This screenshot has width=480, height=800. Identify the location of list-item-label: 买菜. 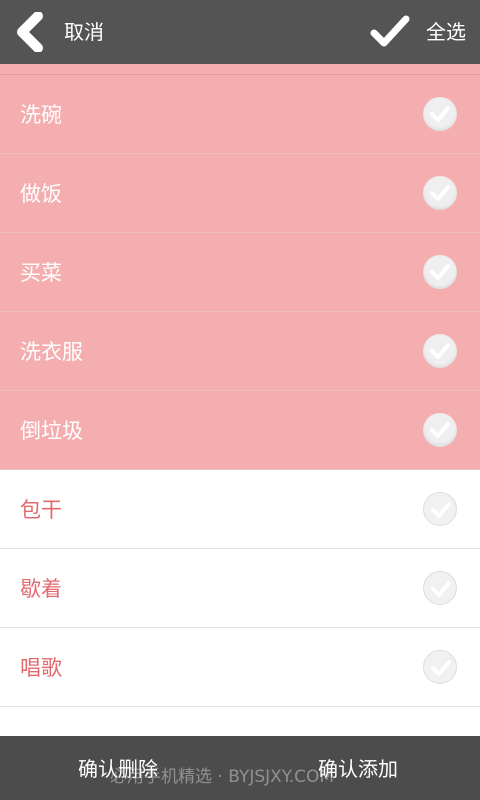
(41, 273).